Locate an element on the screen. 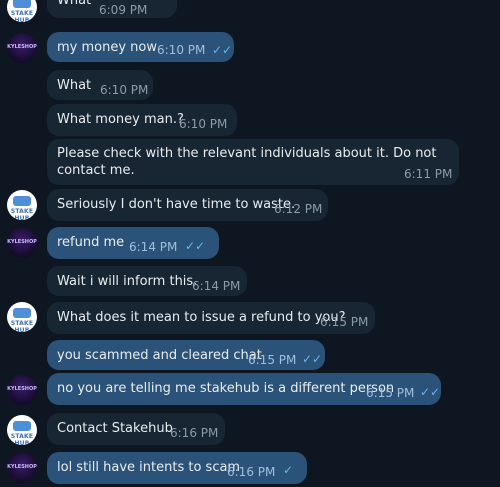 This screenshot has height=487, width=500. message-bubble-incoming: What 6:09 PM is located at coordinates (112, 9).